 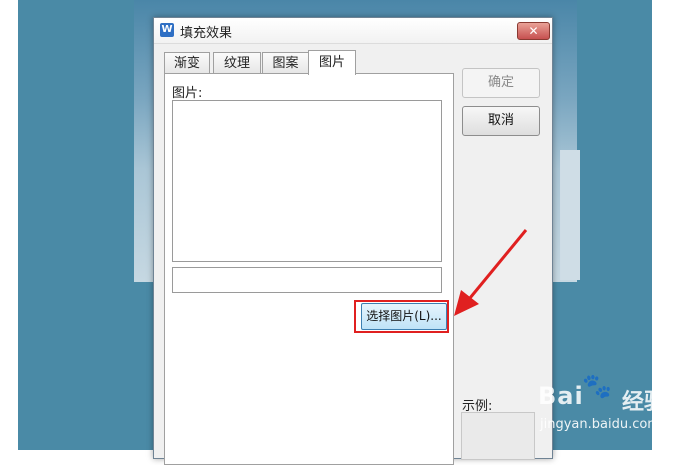 I want to click on wps-writer-icon: W, so click(x=167, y=30).